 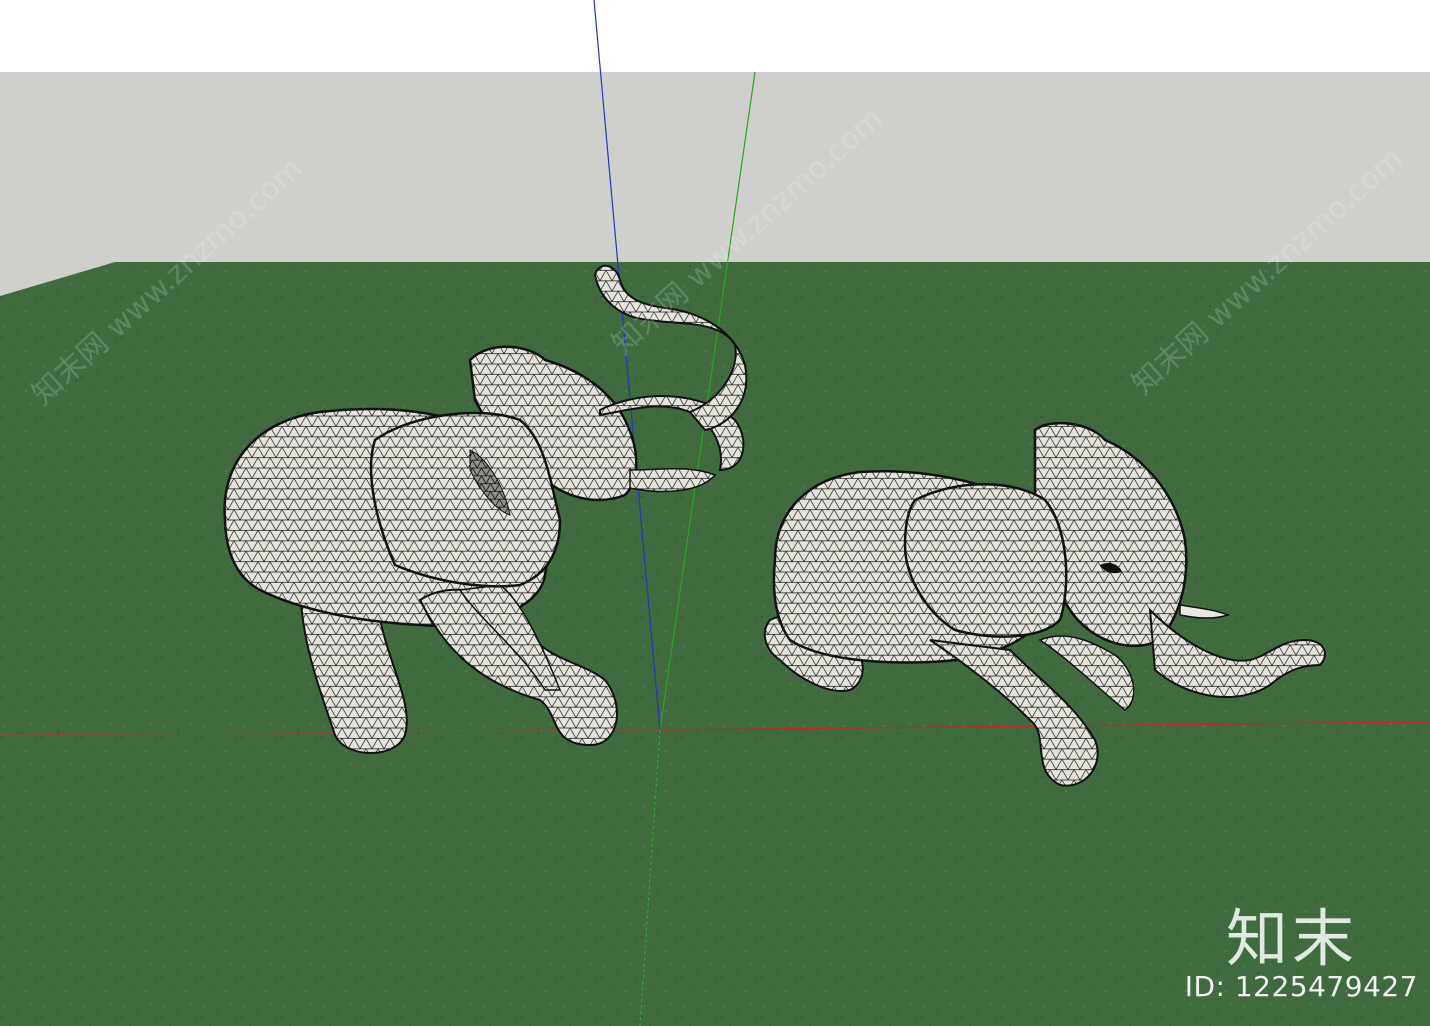 What do you see at coordinates (1291, 938) in the screenshot?
I see `watermark-logo: 知末` at bounding box center [1291, 938].